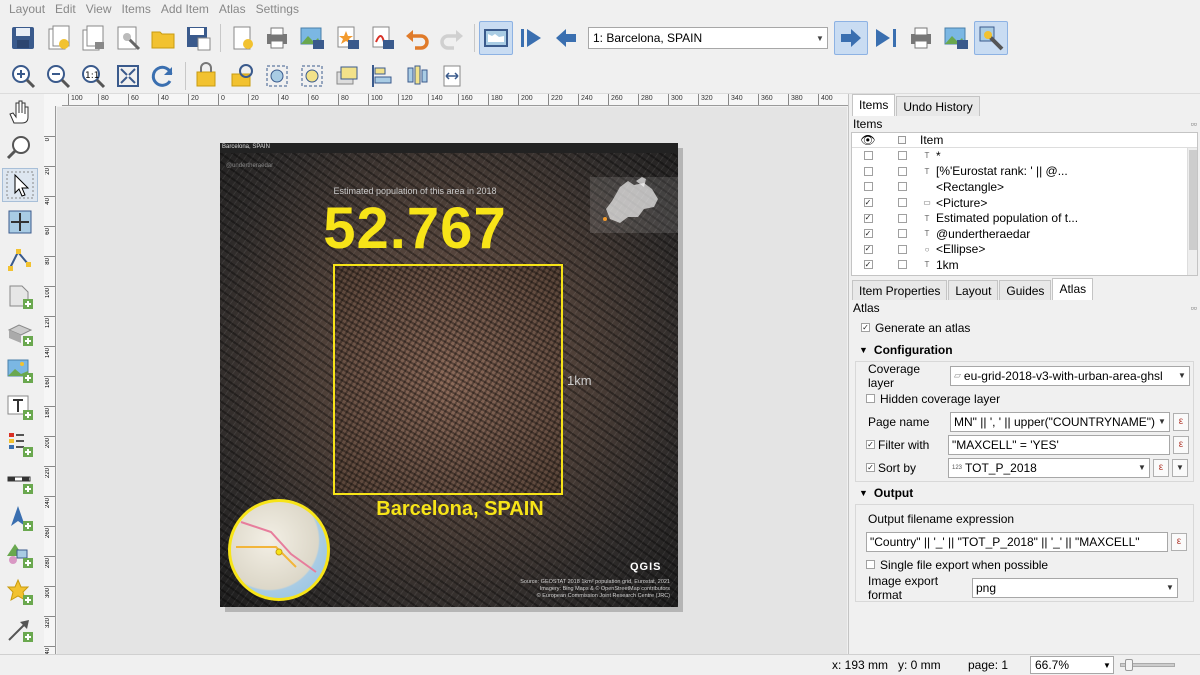  I want to click on zoom-tool, so click(20, 148).